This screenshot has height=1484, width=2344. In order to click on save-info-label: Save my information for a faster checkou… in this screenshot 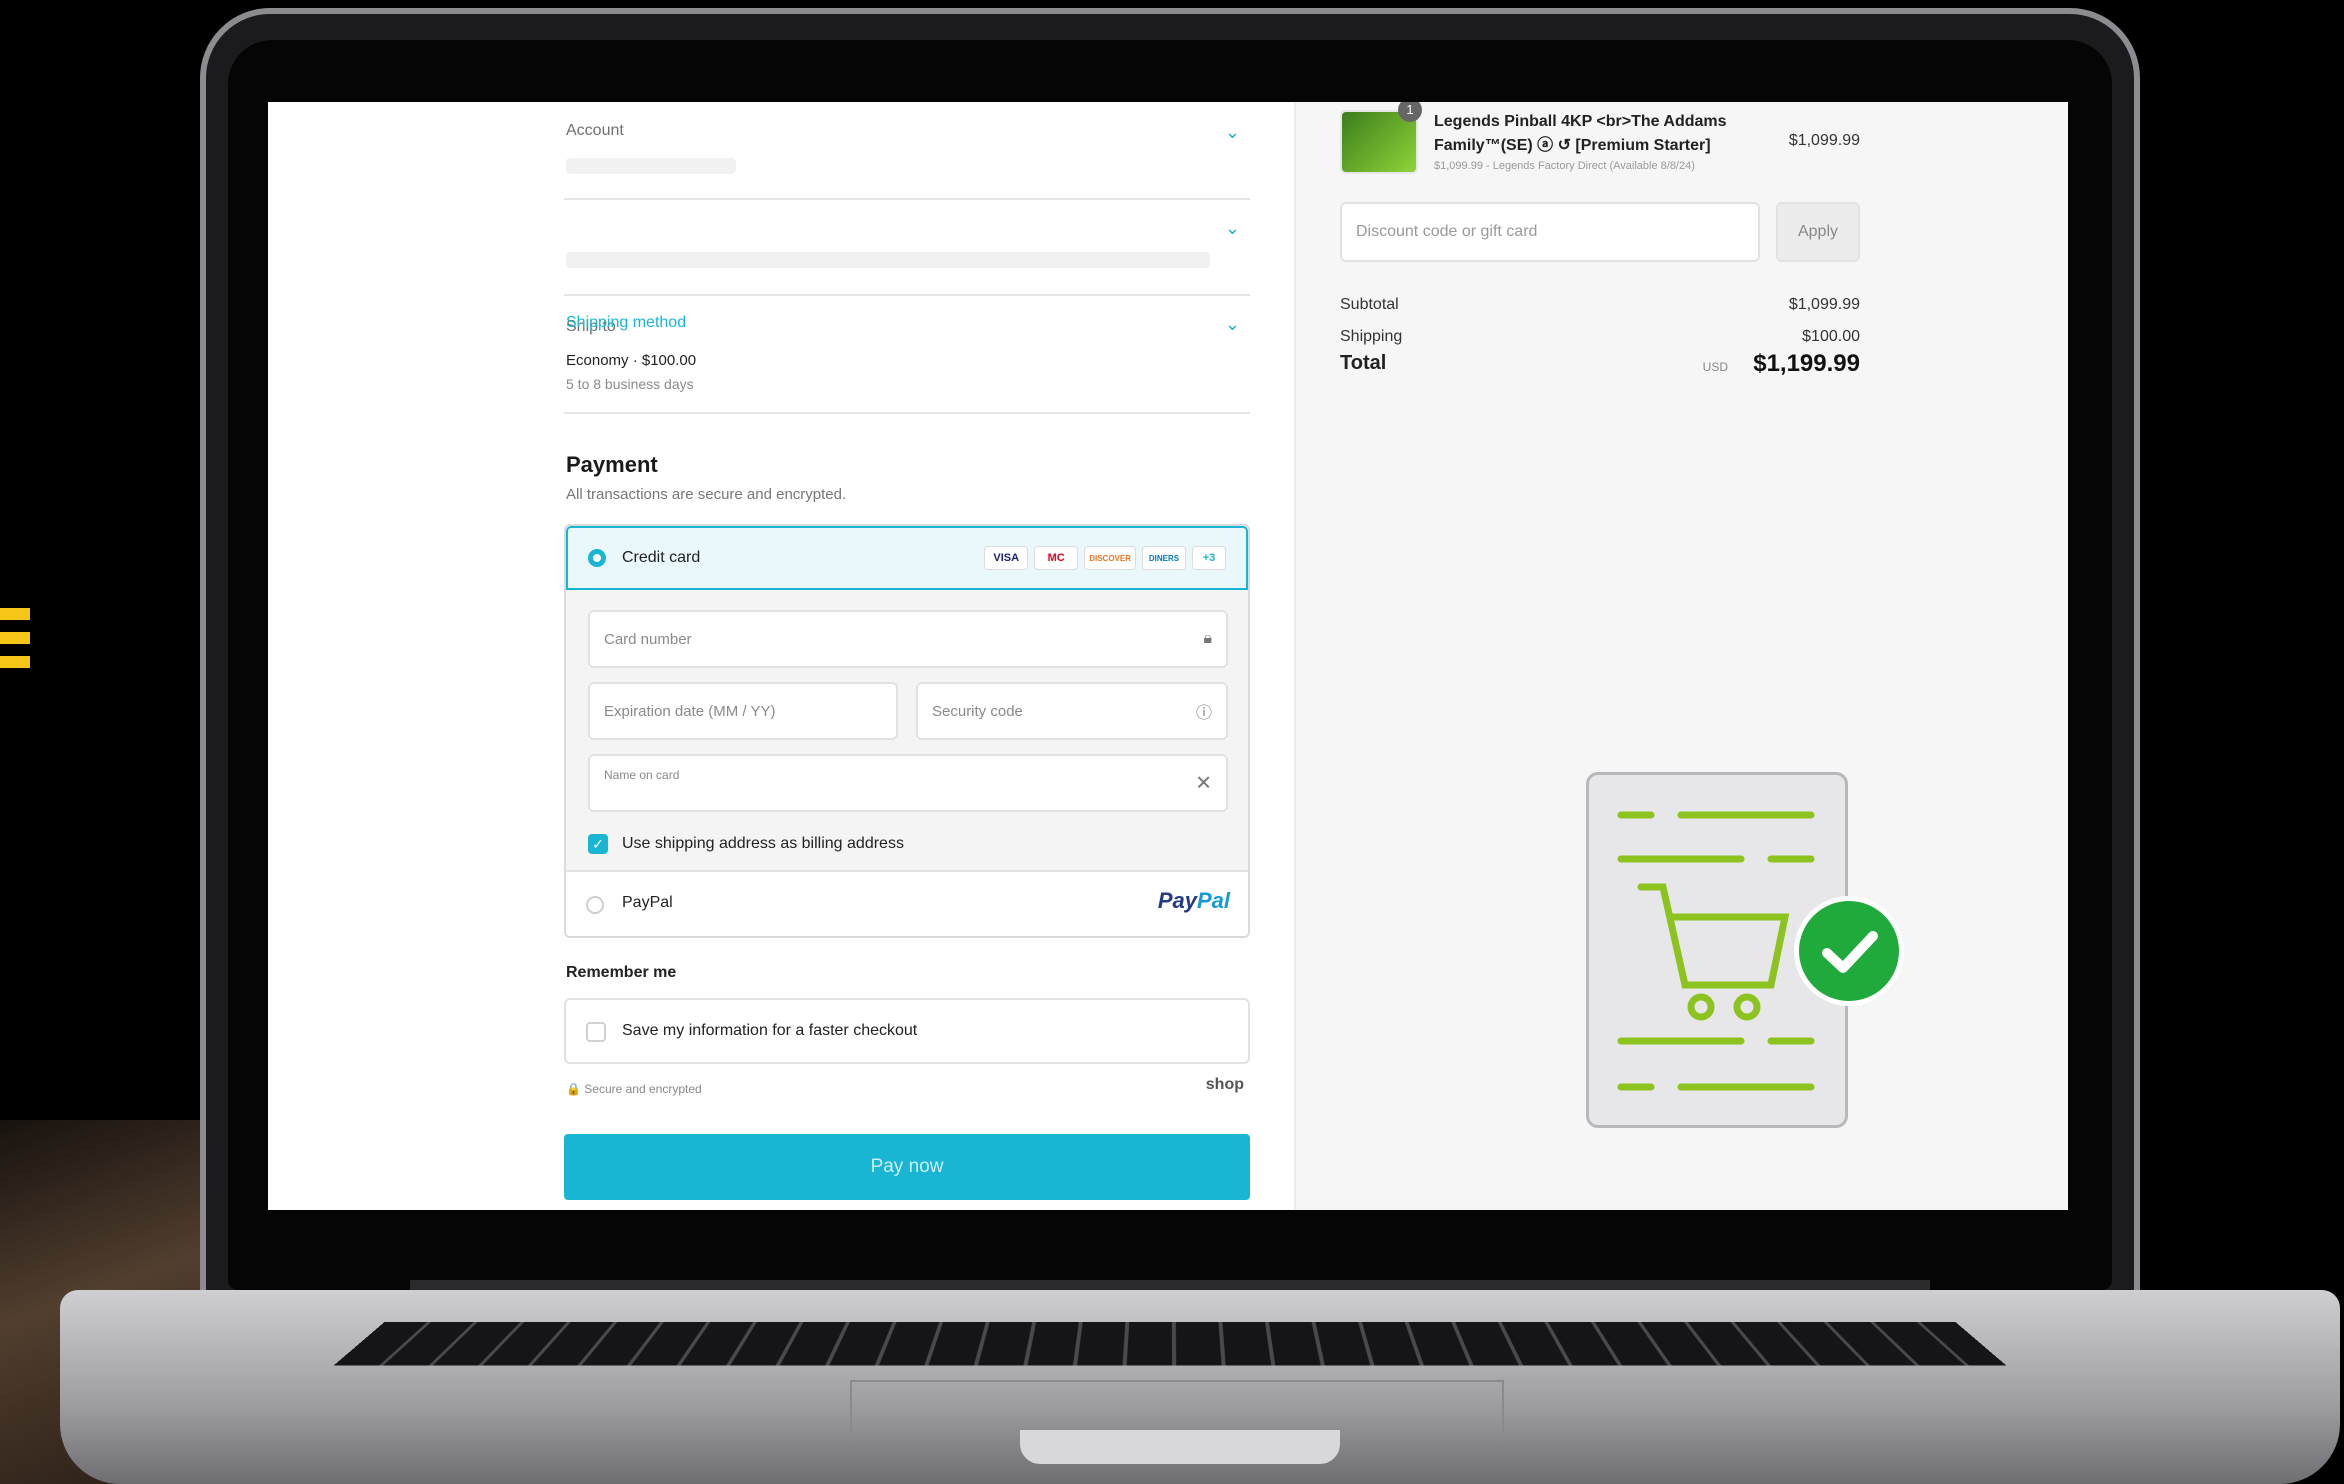, I will do `click(769, 1031)`.